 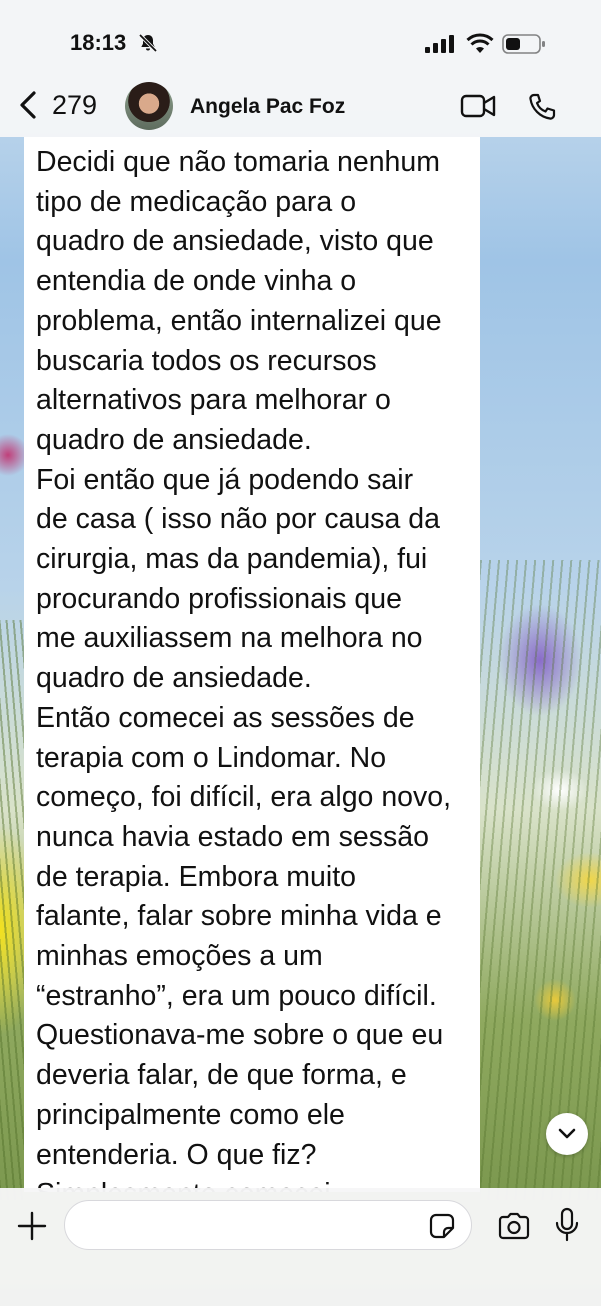 What do you see at coordinates (478, 106) in the screenshot?
I see `video-call-icon` at bounding box center [478, 106].